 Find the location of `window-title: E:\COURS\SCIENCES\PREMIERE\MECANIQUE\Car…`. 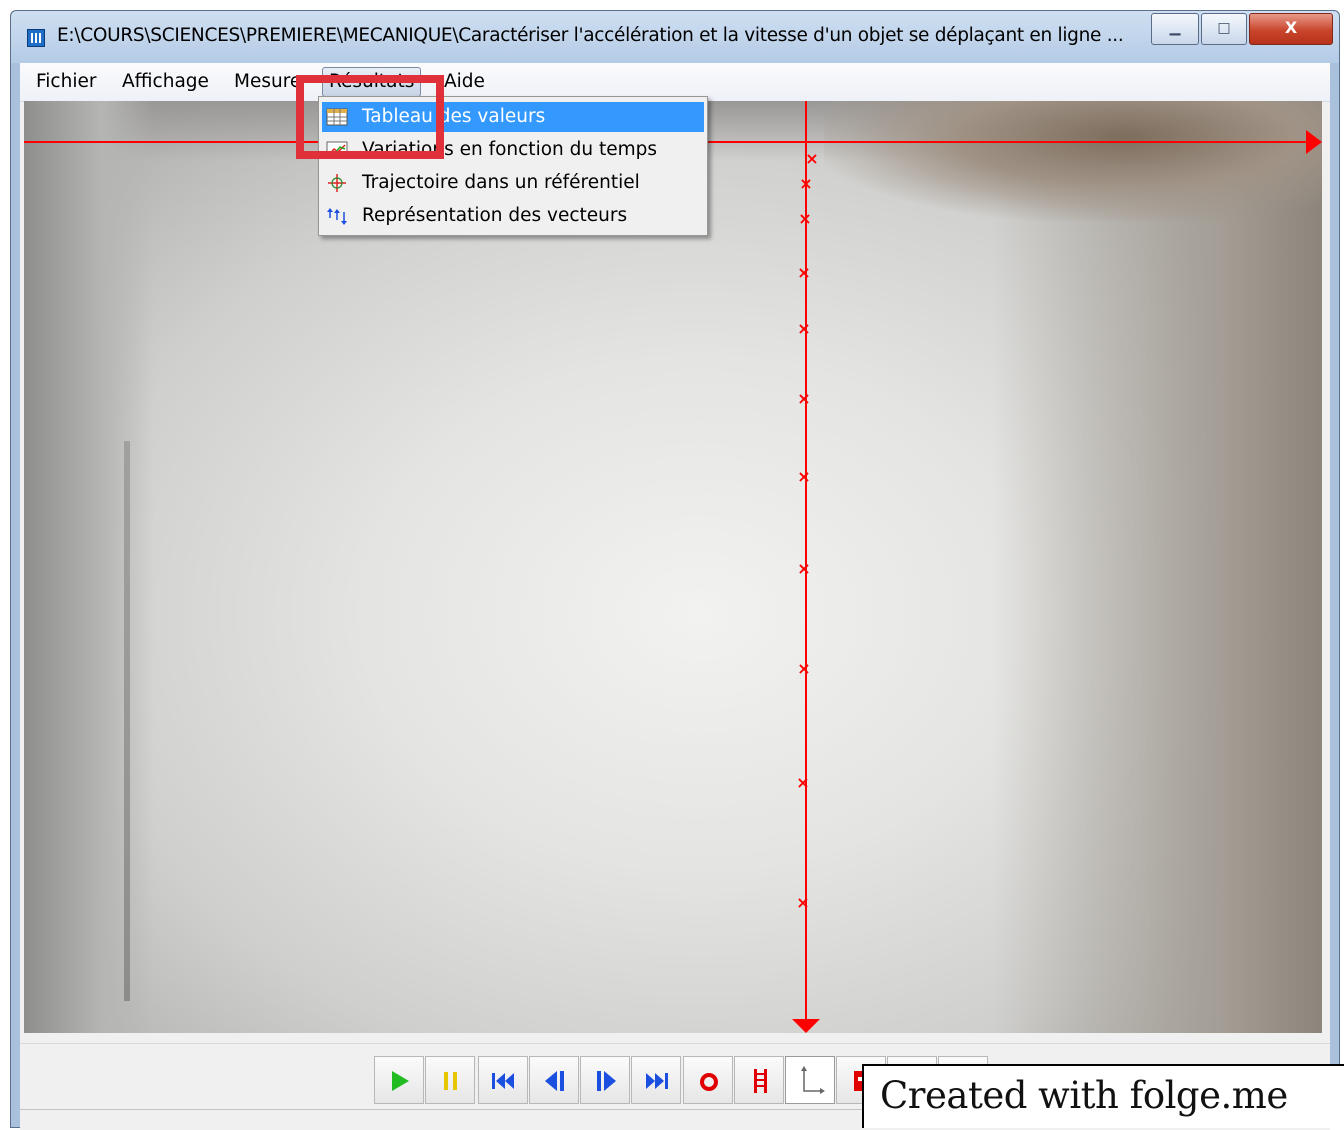

window-title: E:\COURS\SCIENCES\PREMIERE\MECANIQUE\Car… is located at coordinates (590, 35).